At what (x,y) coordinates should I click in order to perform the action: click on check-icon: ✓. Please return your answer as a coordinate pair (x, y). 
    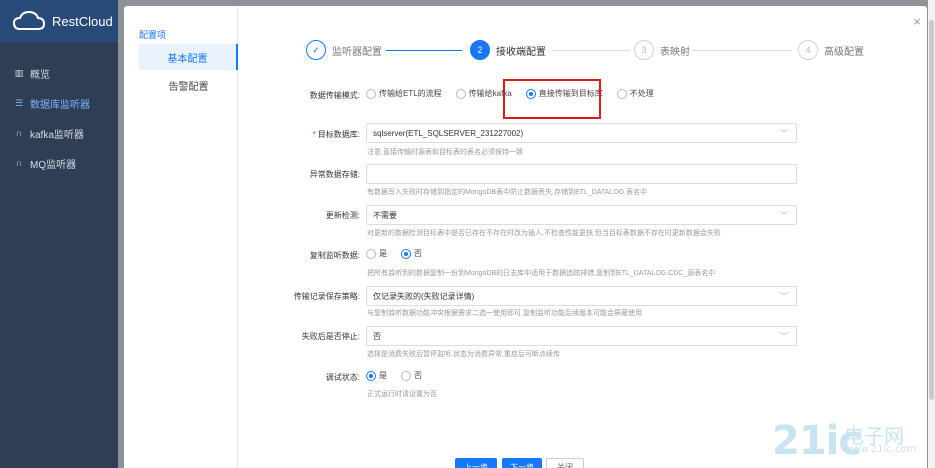
    Looking at the image, I should click on (316, 50).